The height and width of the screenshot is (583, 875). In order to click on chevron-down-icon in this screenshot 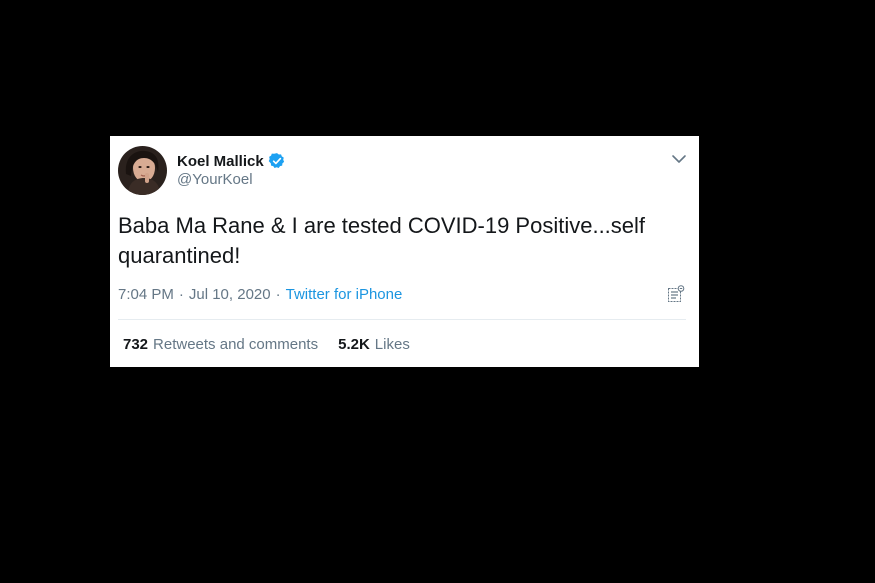, I will do `click(679, 159)`.